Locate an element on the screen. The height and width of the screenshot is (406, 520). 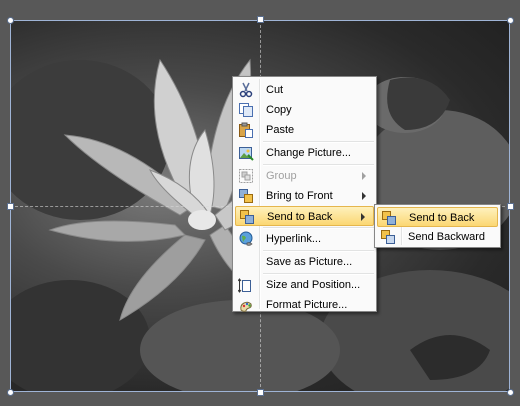
menu-item-label: Paste is located at coordinates (280, 130).